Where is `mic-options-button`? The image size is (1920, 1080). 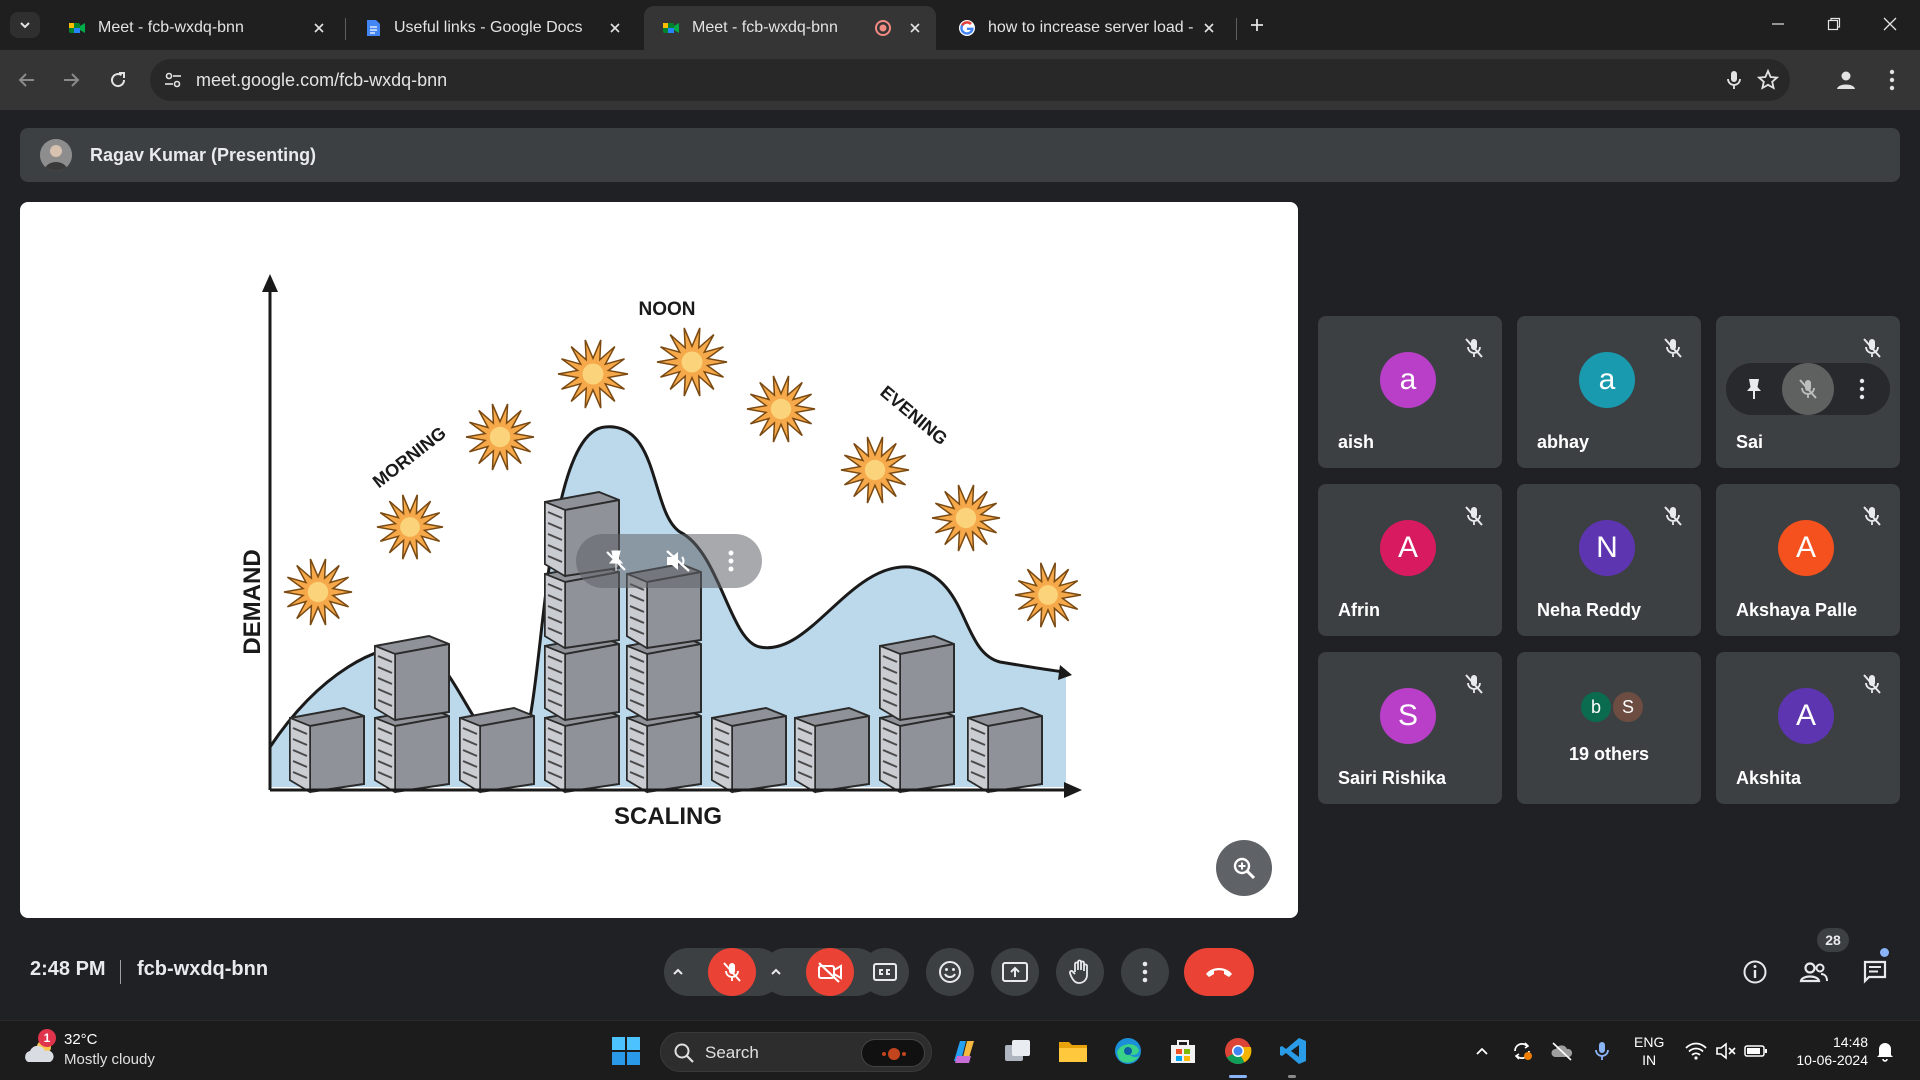 mic-options-button is located at coordinates (678, 972).